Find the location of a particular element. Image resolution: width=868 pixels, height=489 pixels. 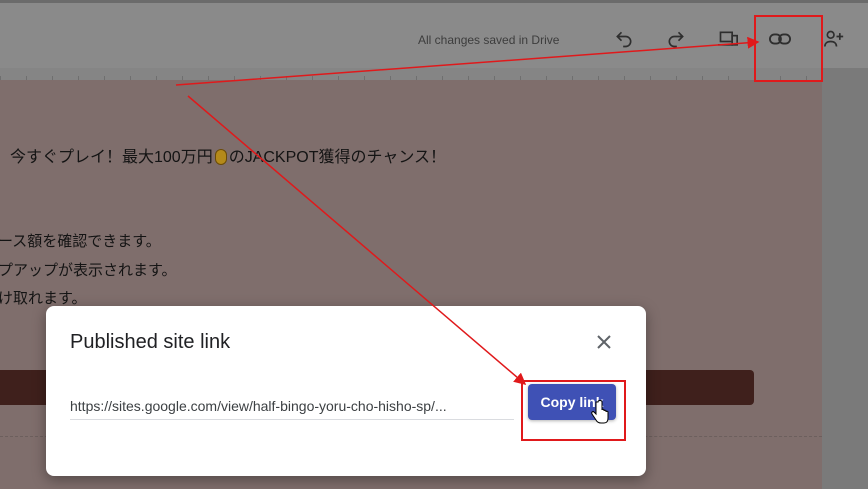

arrow-to-link-icon is located at coordinates (467, 61).